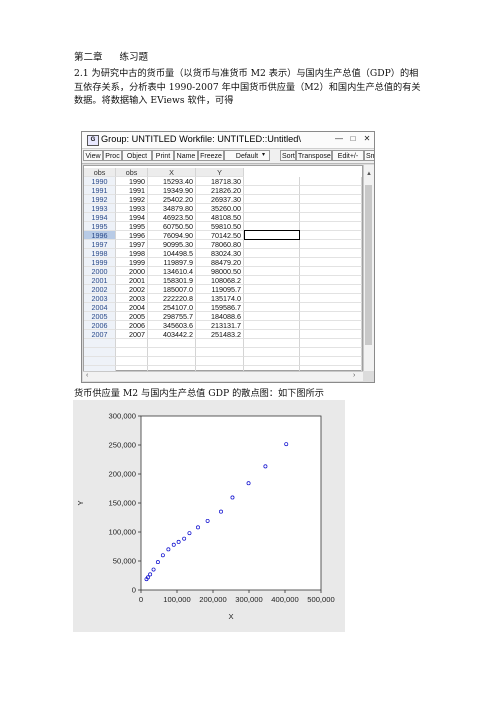  What do you see at coordinates (132, 334) in the screenshot?
I see `table-cell: 2007` at bounding box center [132, 334].